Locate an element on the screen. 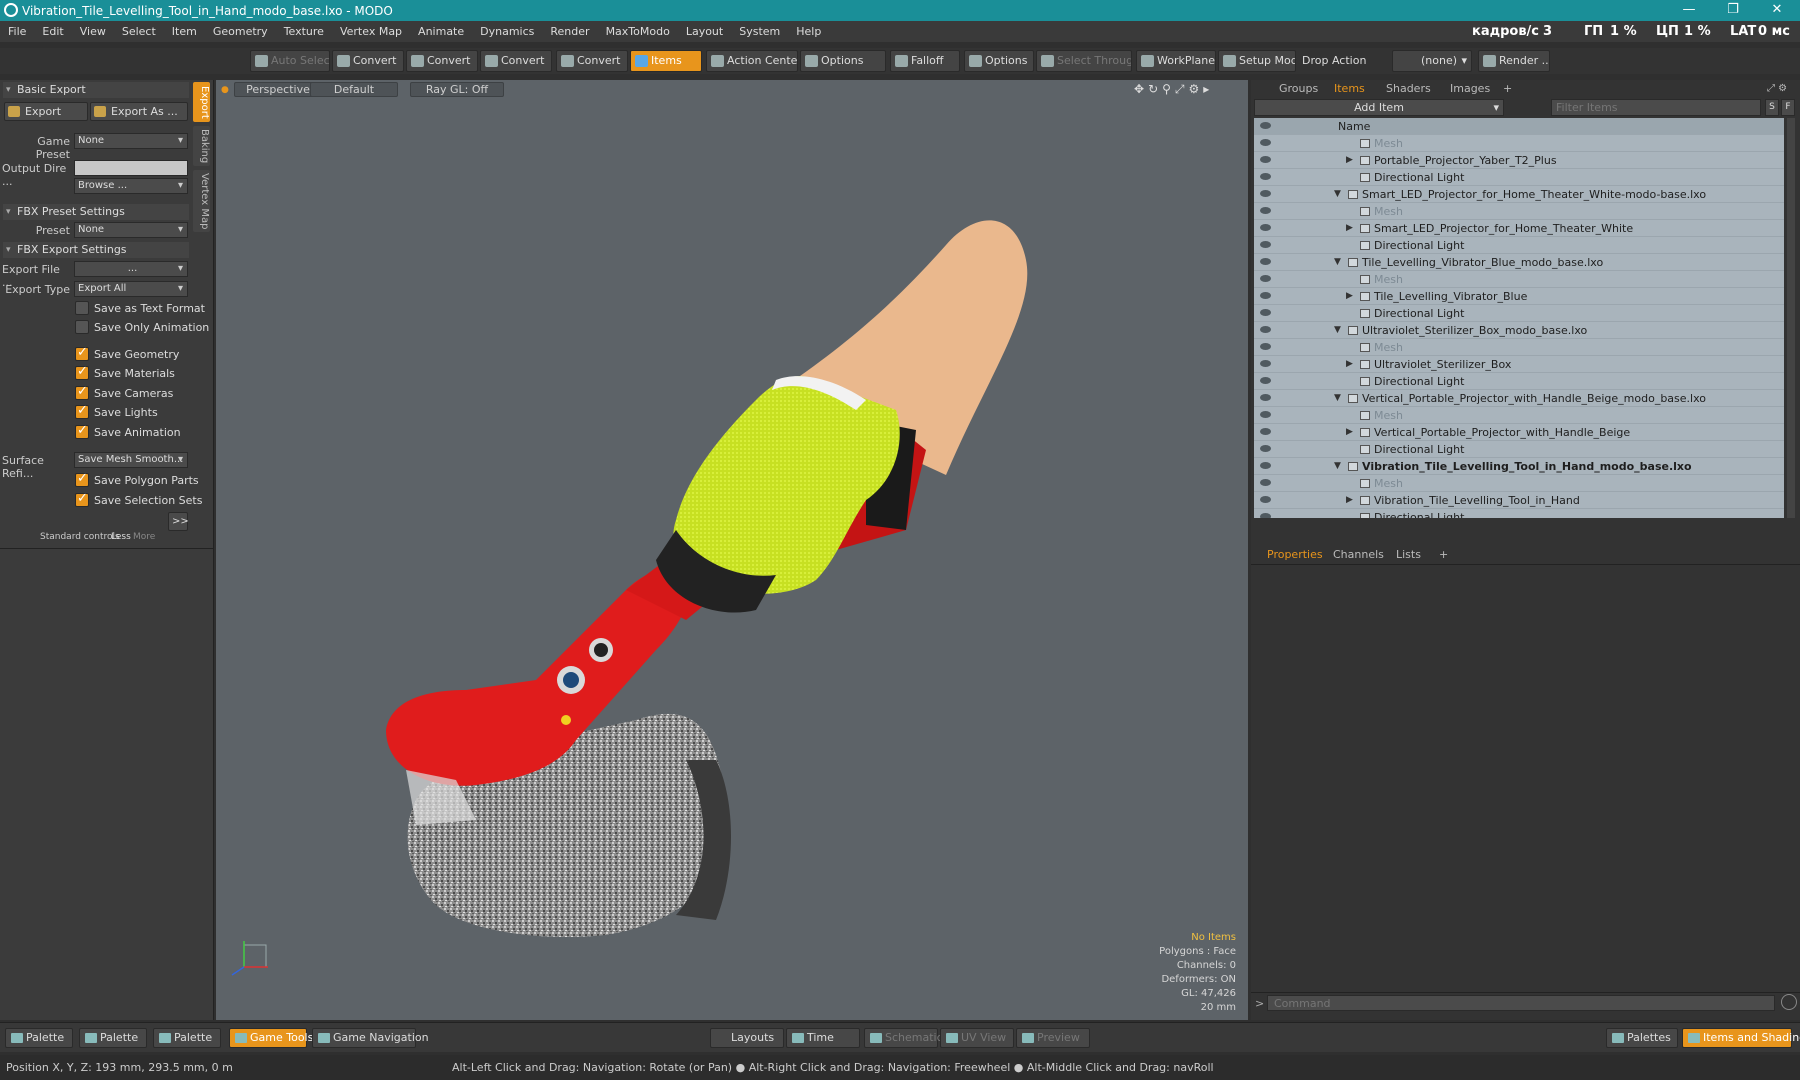 This screenshot has height=1080, width=1800. save-only-animation-checkbox is located at coordinates (82, 327).